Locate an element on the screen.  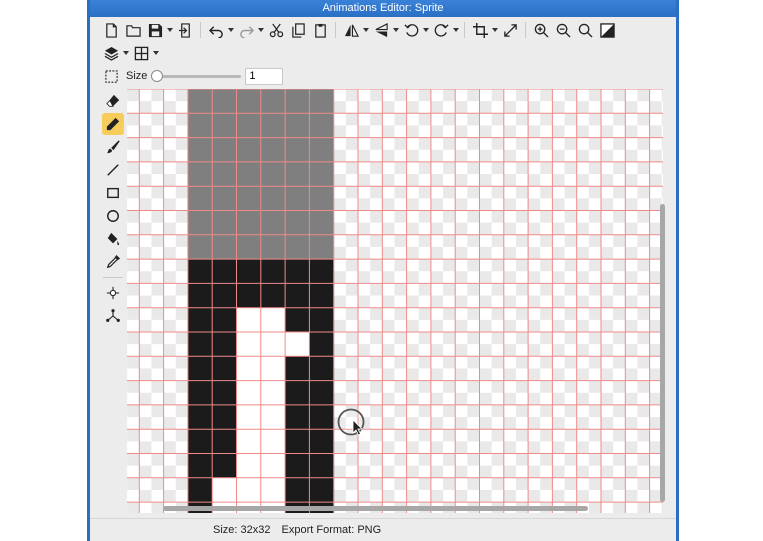
rotate-left-icon is located at coordinates (411, 30).